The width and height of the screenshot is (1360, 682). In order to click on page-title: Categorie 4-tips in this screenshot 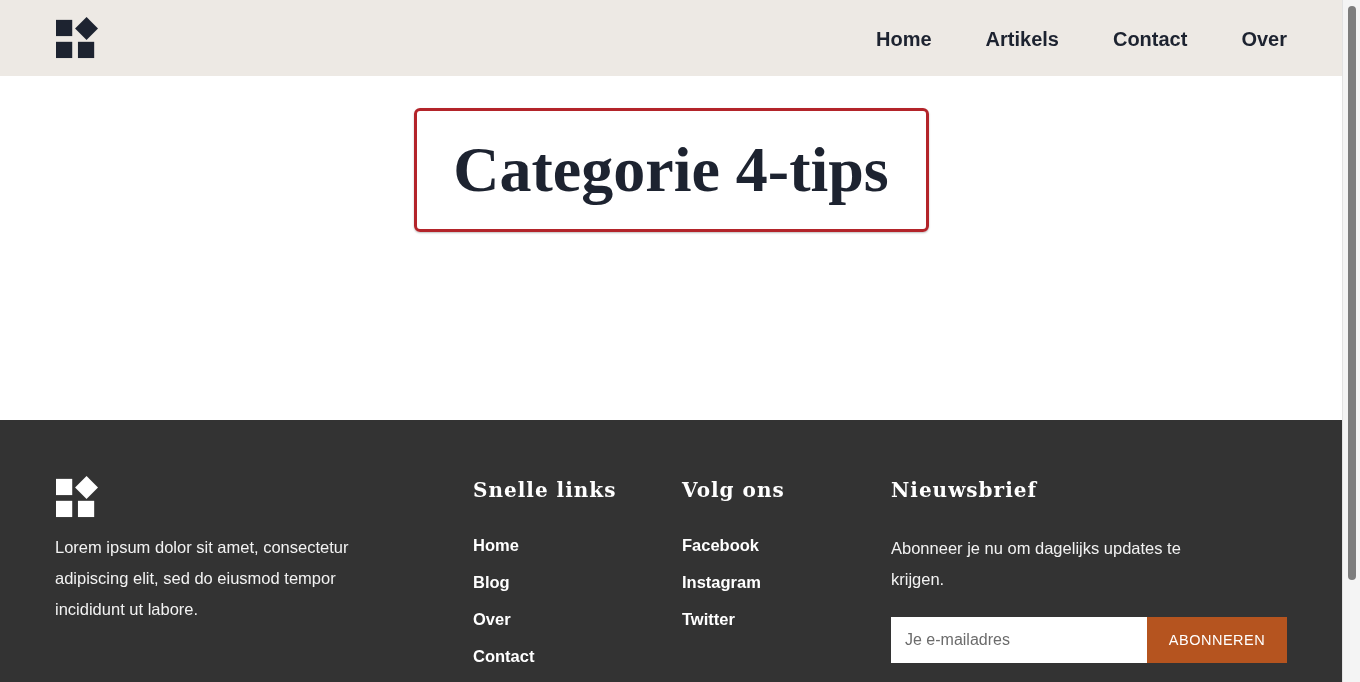, I will do `click(671, 170)`.